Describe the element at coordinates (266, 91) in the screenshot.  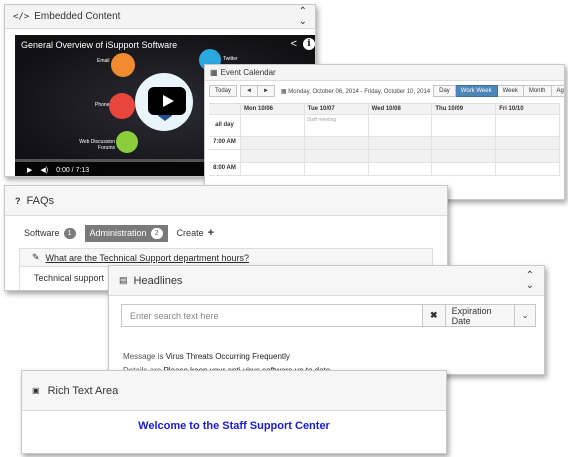
I see `next-button: ►` at that location.